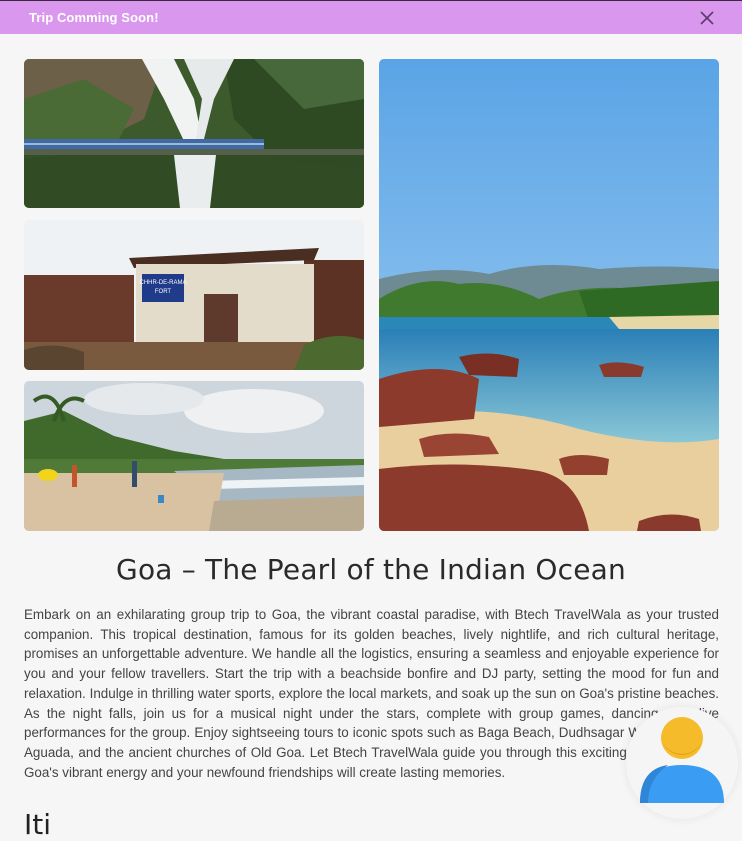 The height and width of the screenshot is (841, 742). I want to click on itinerary-heading: Iti, so click(38, 824).